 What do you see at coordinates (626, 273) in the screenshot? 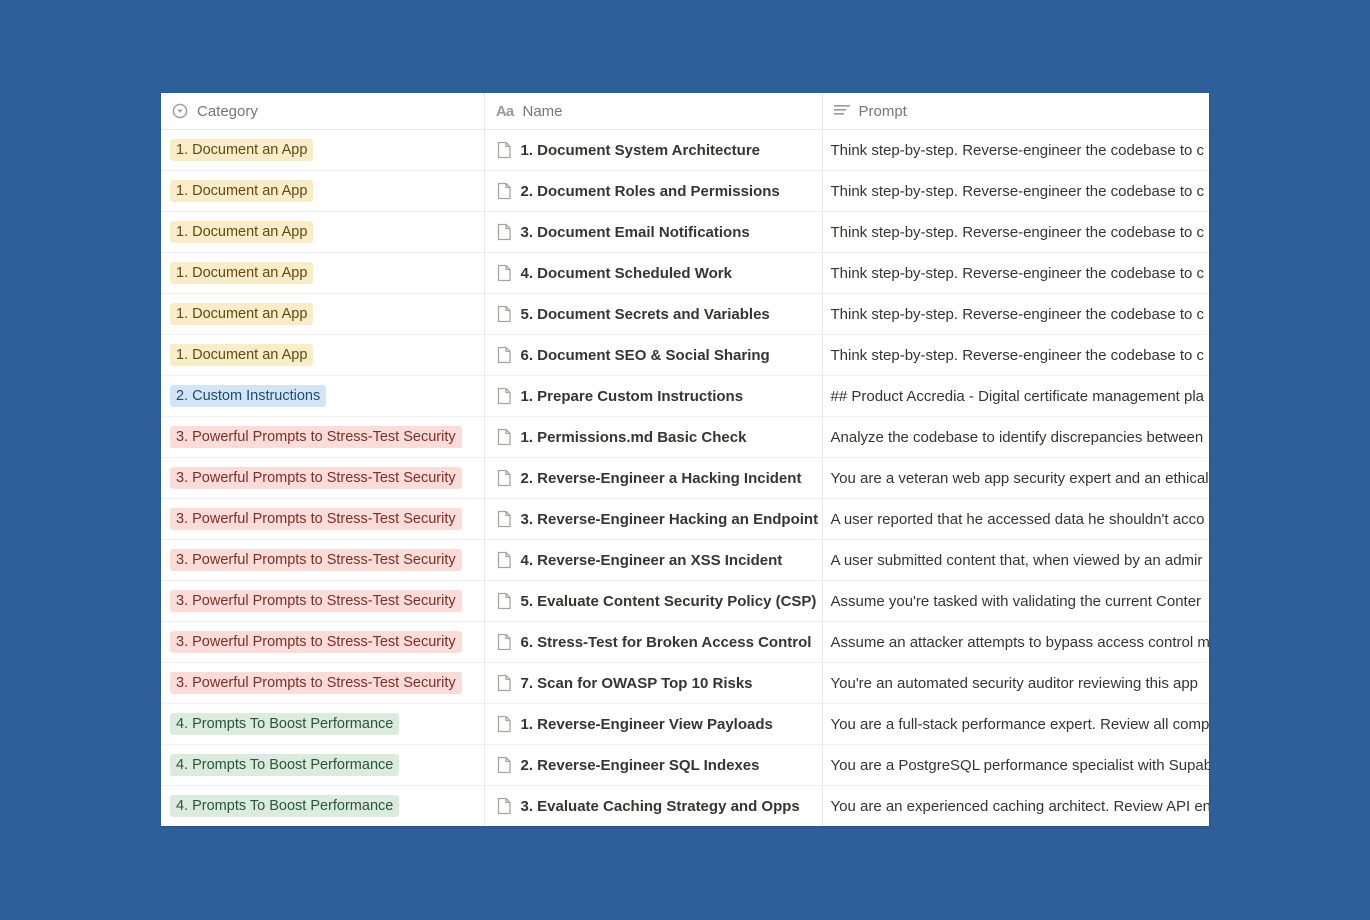
I see `page-title-link: 4. Document Scheduled Work` at bounding box center [626, 273].